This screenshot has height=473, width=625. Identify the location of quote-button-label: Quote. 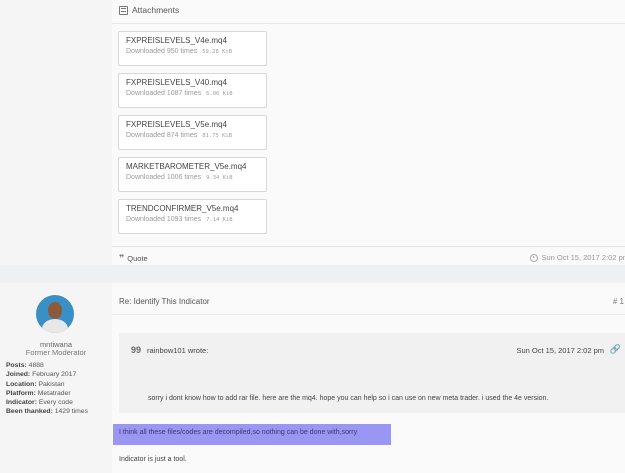
(137, 258).